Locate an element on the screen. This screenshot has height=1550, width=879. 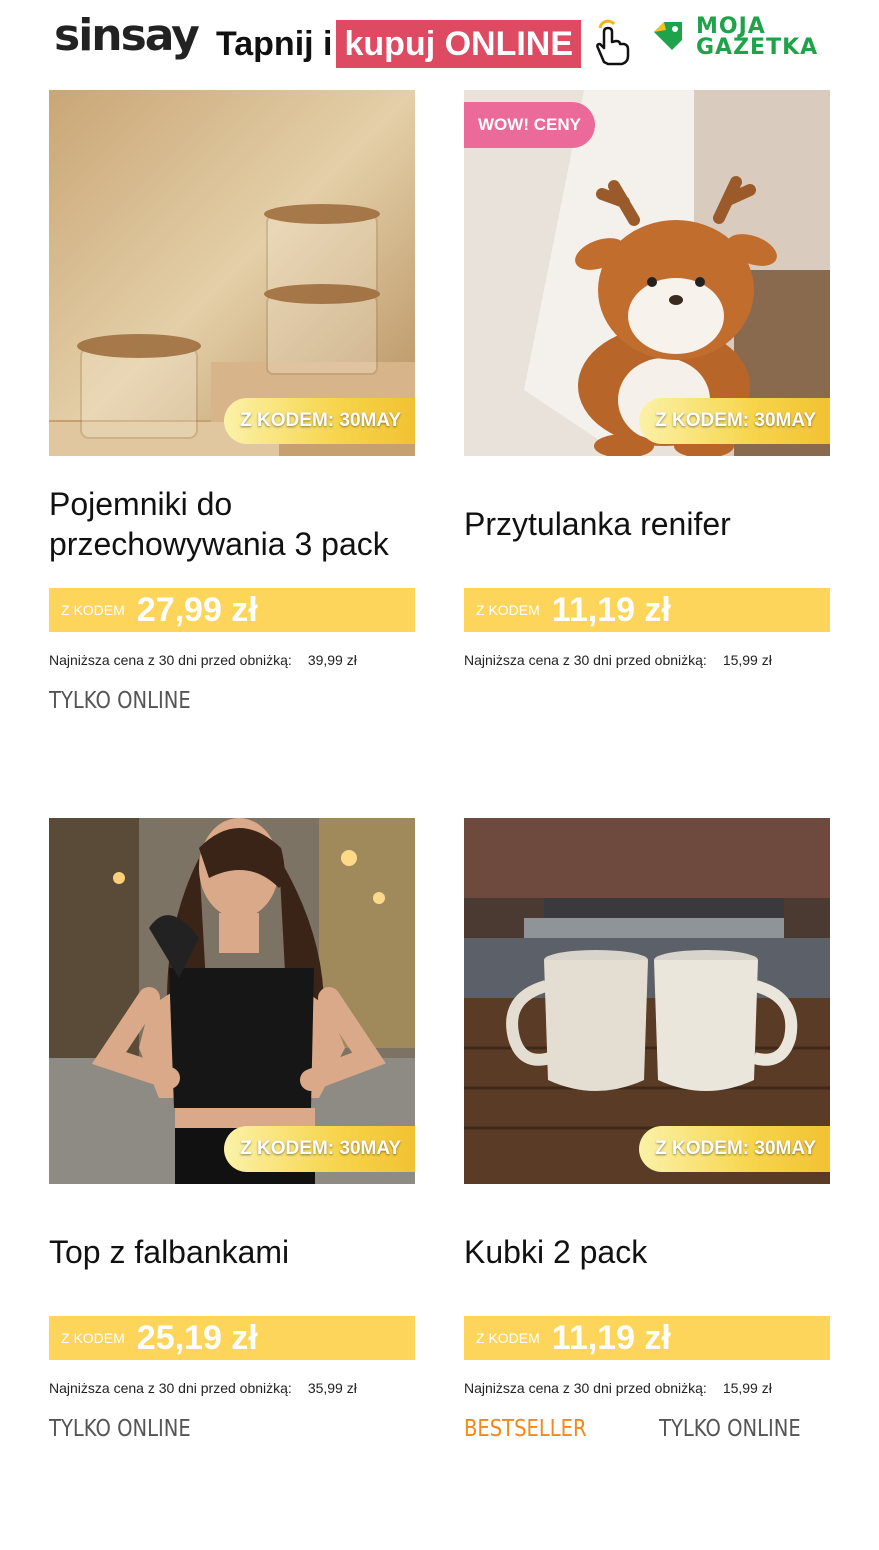
price-value: 25,19 zł is located at coordinates (197, 1337).